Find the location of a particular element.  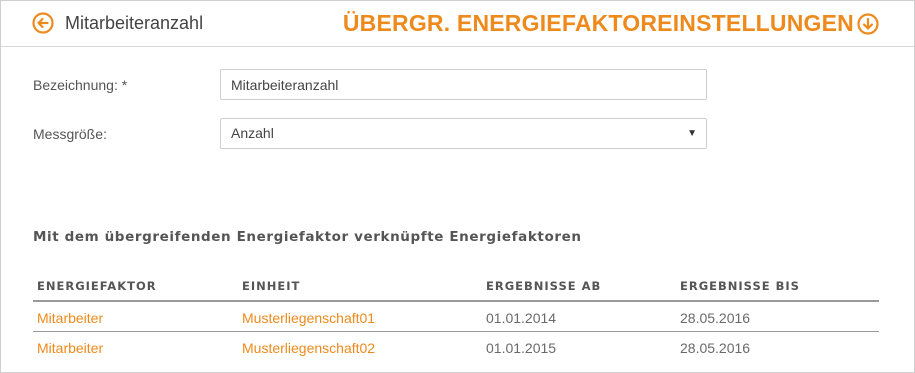

name-label: Bezeichnung: * is located at coordinates (80, 85).